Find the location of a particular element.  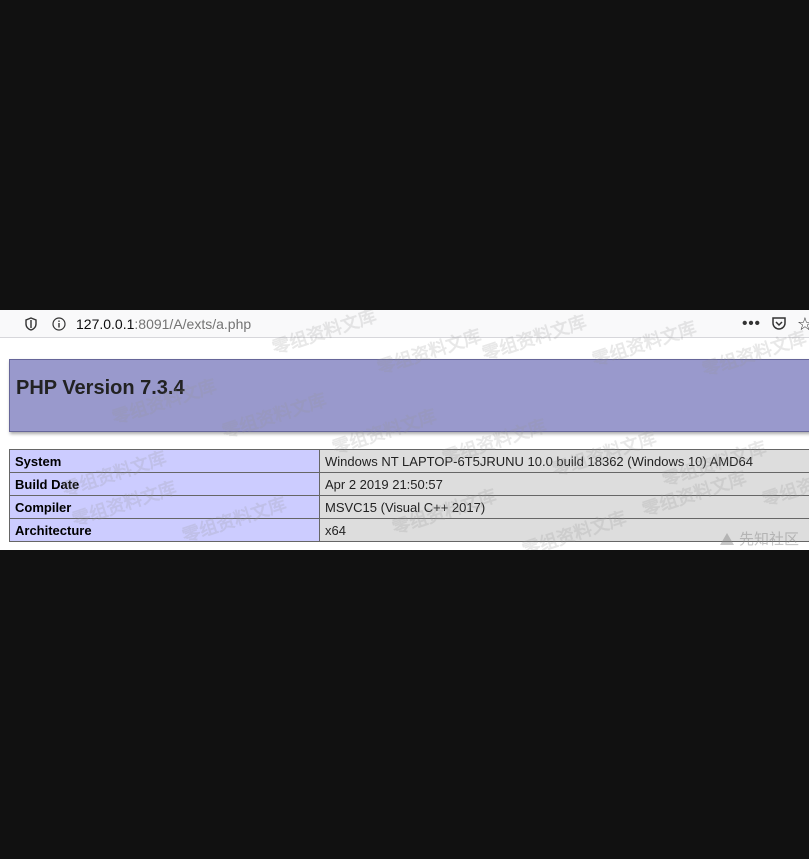

site-info-icon is located at coordinates (59, 323).